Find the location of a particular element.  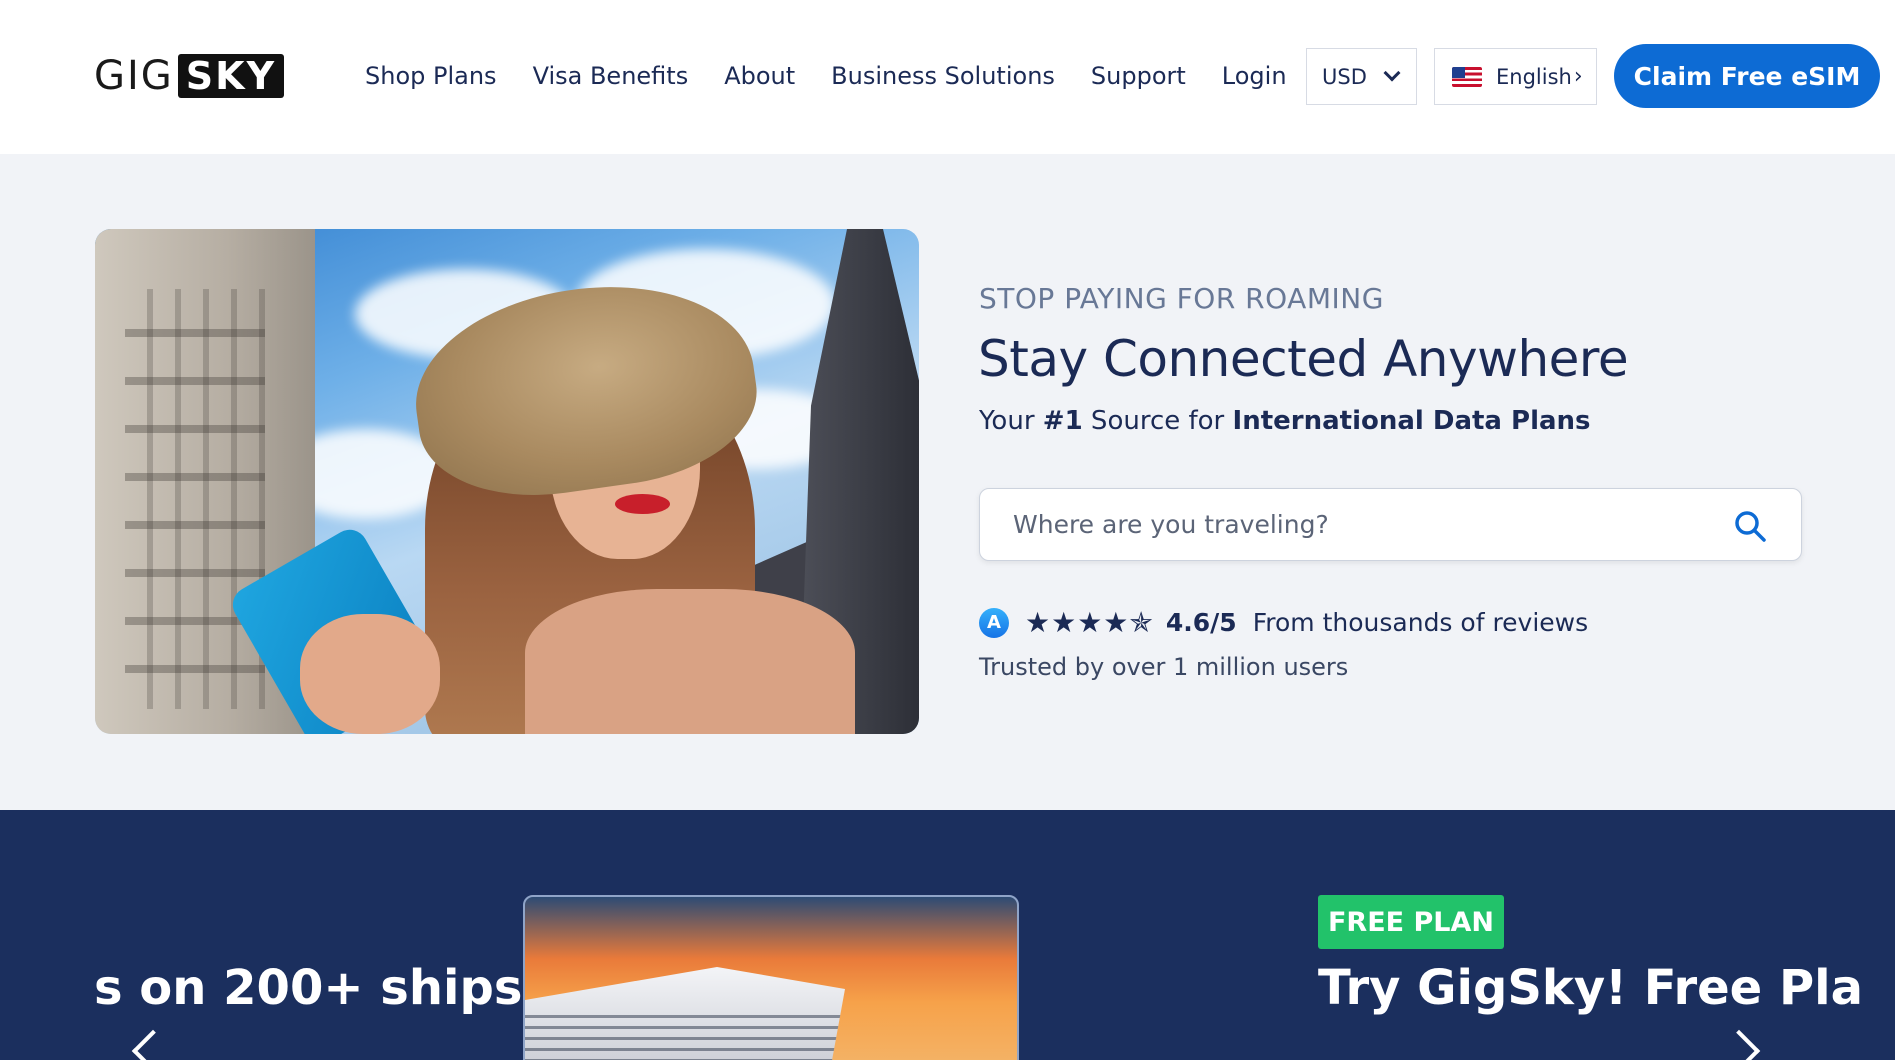

destination-search is located at coordinates (1390, 524).